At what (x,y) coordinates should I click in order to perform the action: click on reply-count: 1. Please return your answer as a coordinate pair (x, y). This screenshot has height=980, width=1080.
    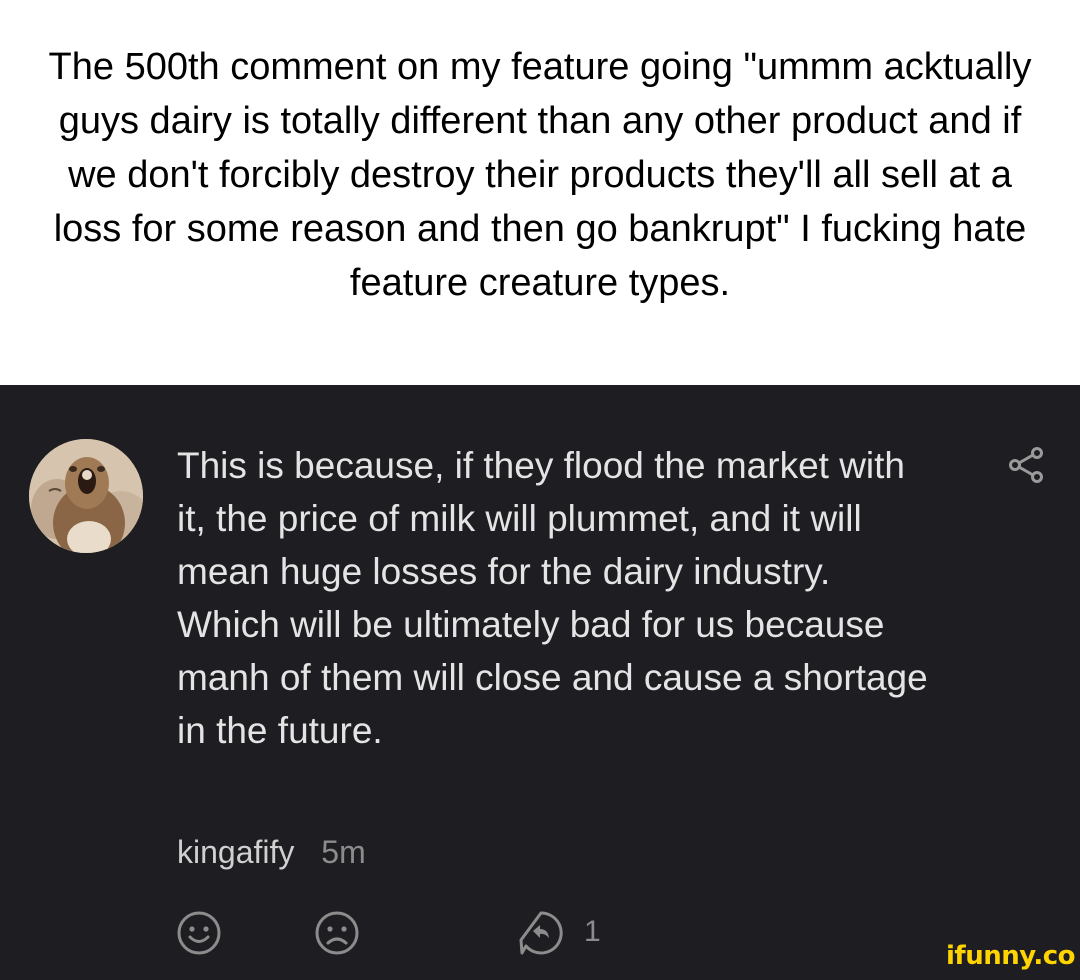
    Looking at the image, I should click on (592, 931).